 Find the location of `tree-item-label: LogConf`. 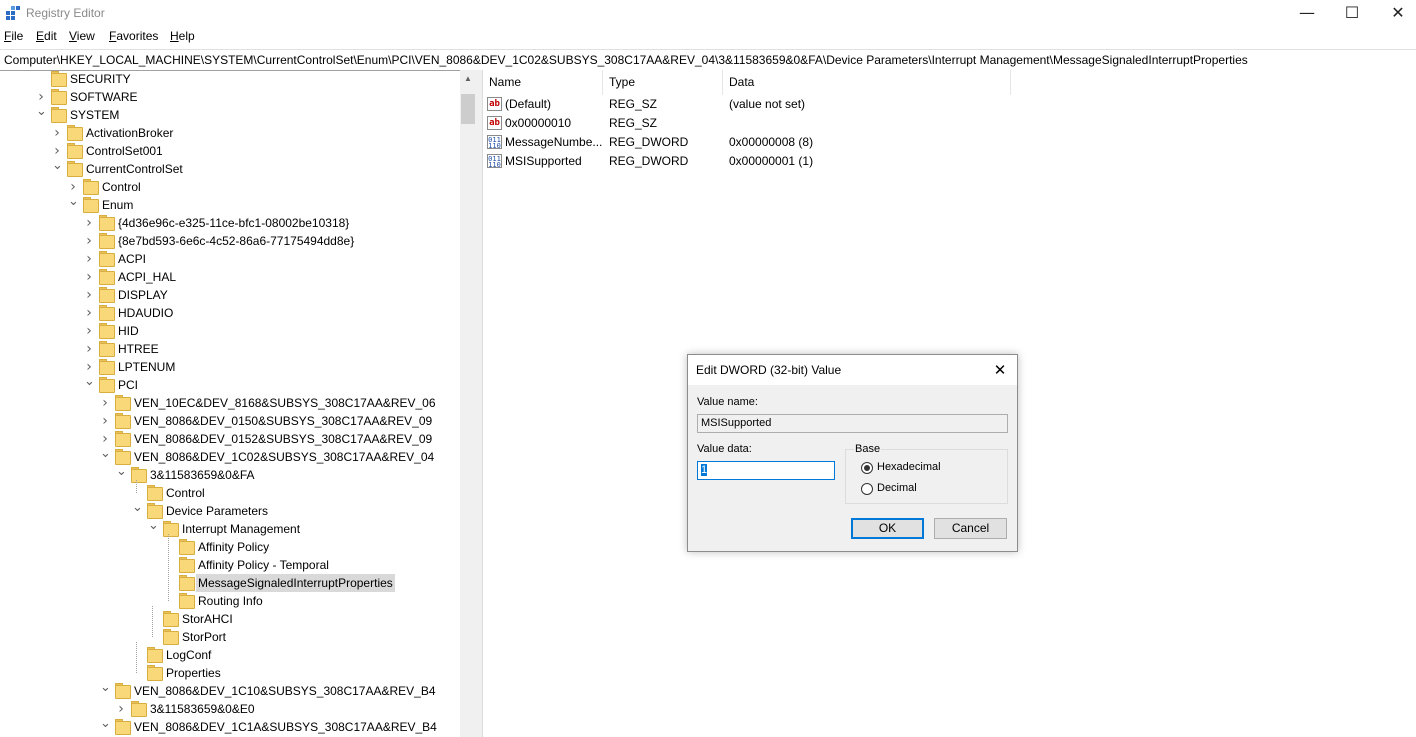

tree-item-label: LogConf is located at coordinates (189, 655).